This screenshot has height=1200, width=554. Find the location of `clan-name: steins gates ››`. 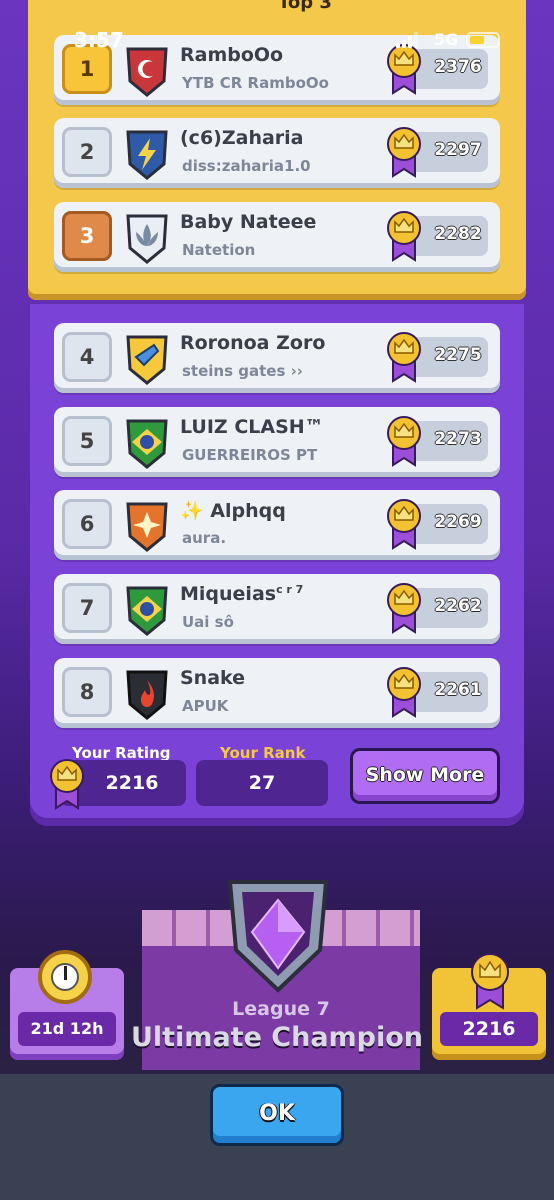

clan-name: steins gates ›› is located at coordinates (242, 371).